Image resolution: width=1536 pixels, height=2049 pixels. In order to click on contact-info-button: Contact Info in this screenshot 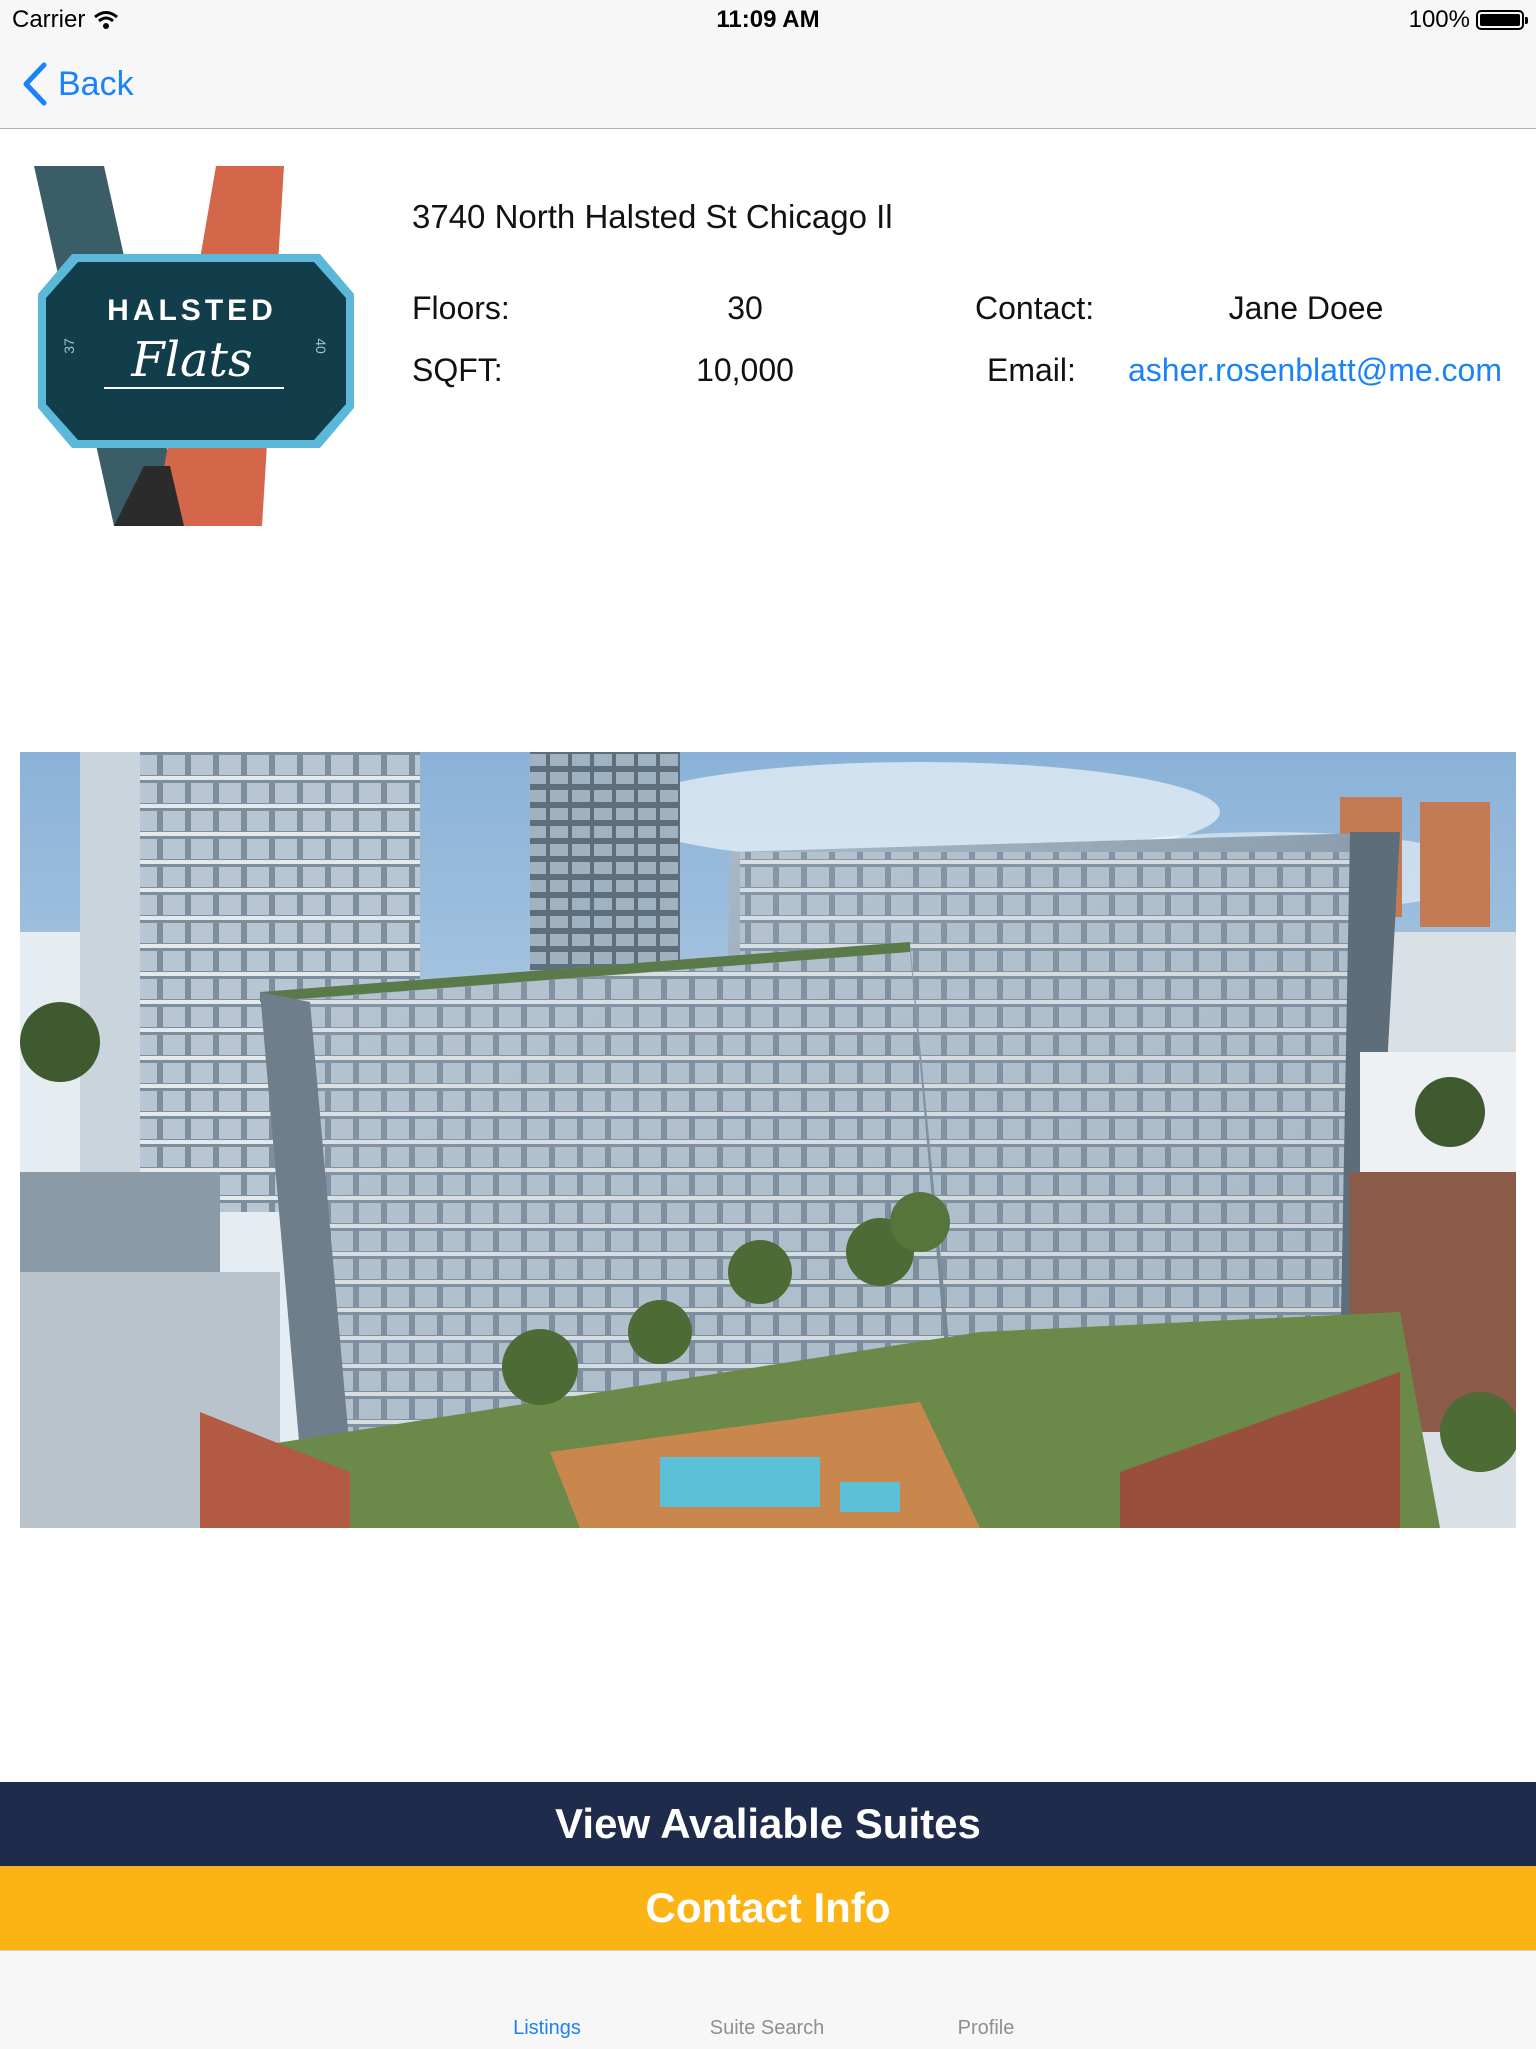, I will do `click(768, 1908)`.